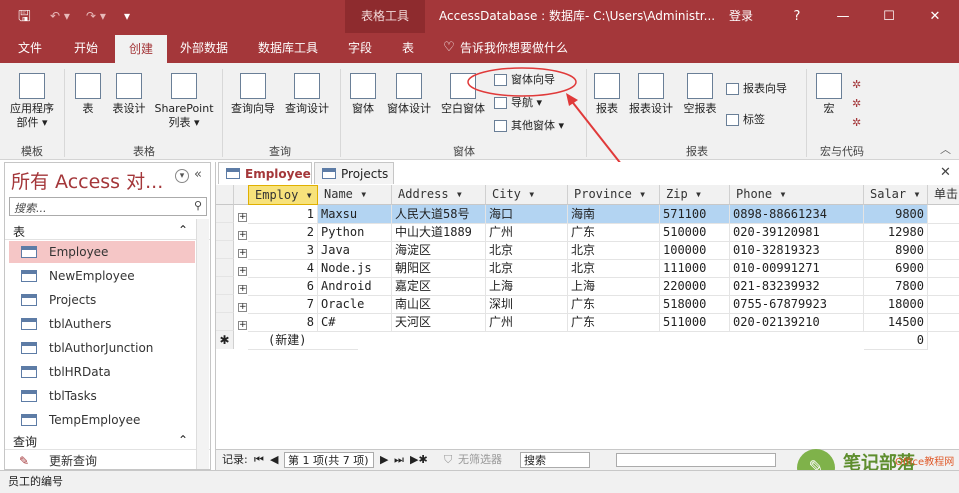 The height and width of the screenshot is (493, 959). Describe the element at coordinates (283, 195) in the screenshot. I see `col-header-employ: Employ ▾` at that location.